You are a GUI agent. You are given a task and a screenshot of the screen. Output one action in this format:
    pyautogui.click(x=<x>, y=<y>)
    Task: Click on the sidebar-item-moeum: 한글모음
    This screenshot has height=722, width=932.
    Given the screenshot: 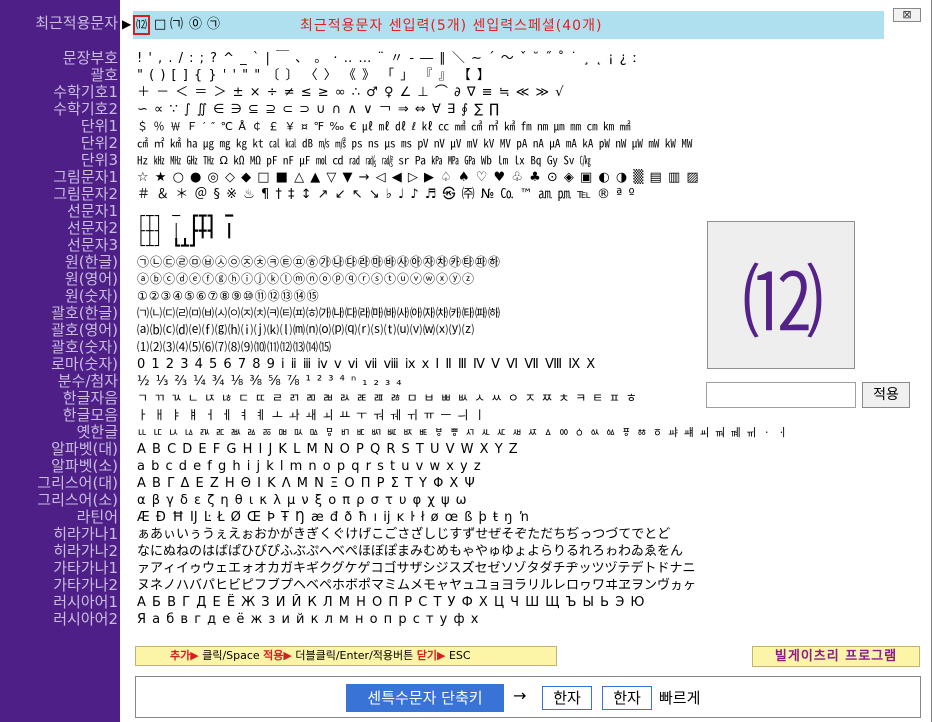 What is the action you would take?
    pyautogui.click(x=90, y=415)
    